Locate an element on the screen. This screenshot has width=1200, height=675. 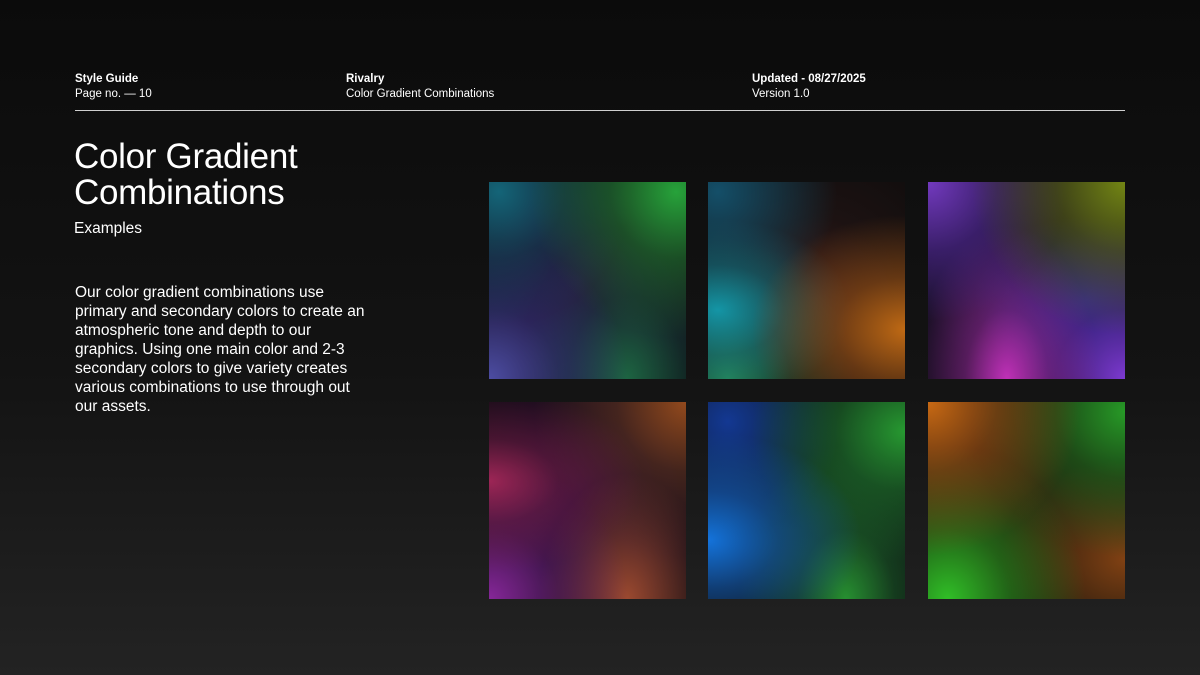
header-brand-info: Rivalry Color Gradient Combinations is located at coordinates (420, 86).